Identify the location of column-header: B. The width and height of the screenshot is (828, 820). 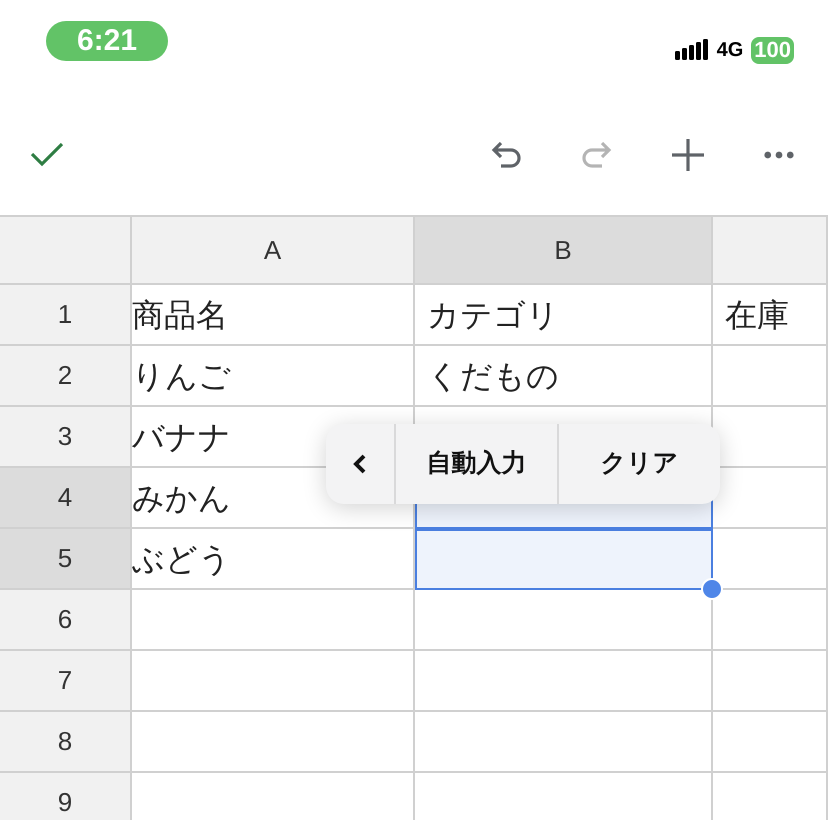
(564, 251).